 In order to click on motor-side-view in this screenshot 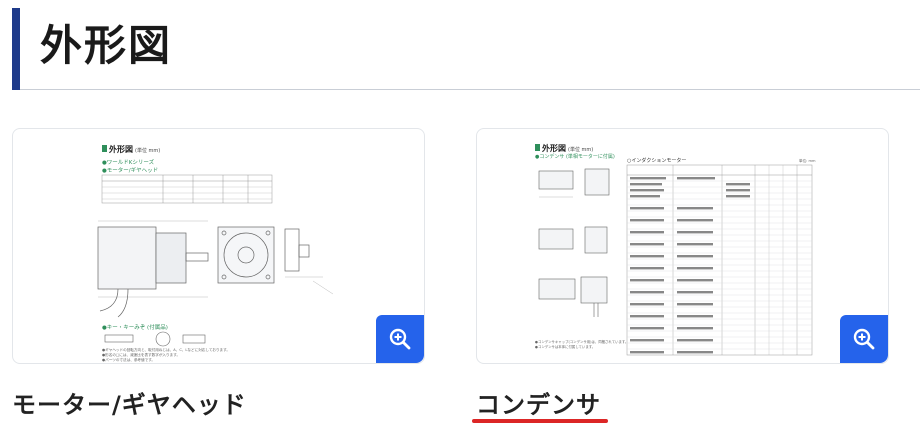, I will do `click(153, 269)`.